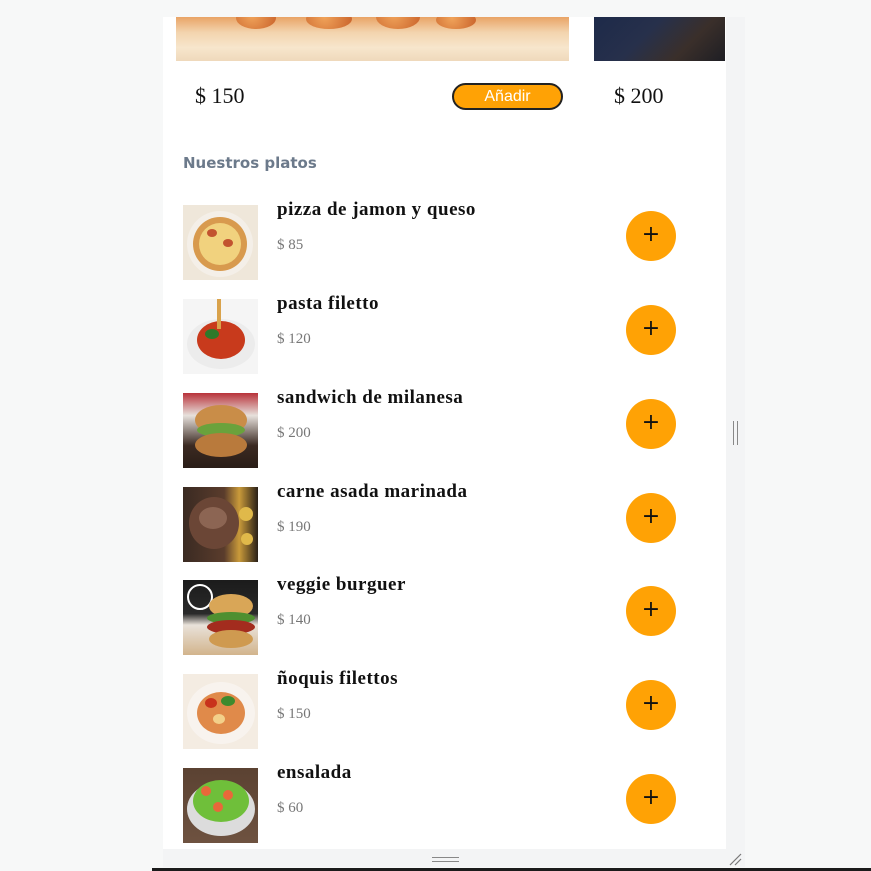 Image resolution: width=871 pixels, height=871 pixels. I want to click on dish-item: ensalada $ 60 +, so click(433, 803).